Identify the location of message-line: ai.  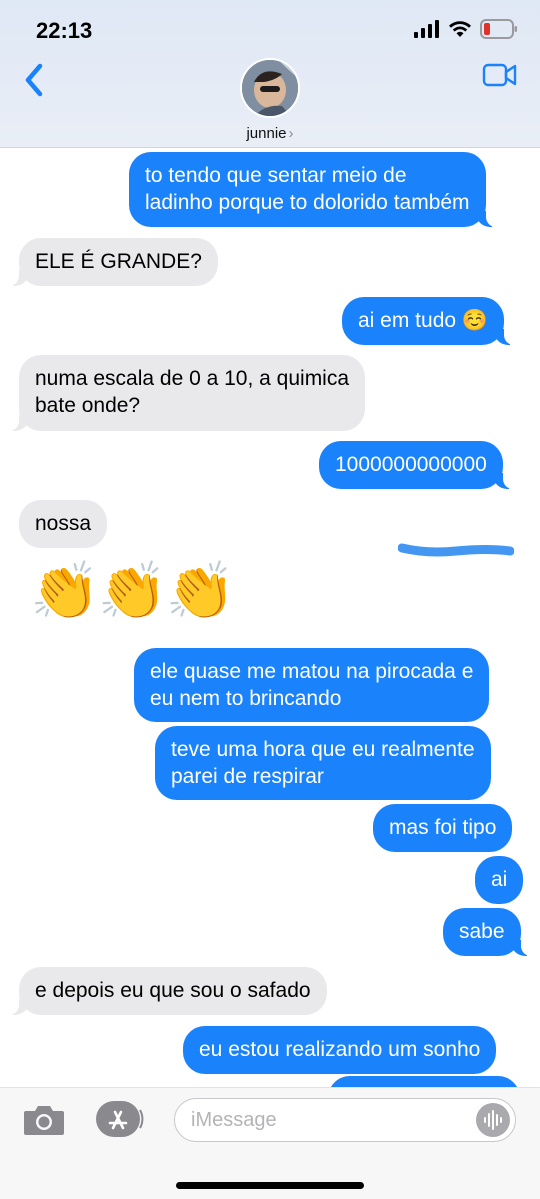
(499, 879).